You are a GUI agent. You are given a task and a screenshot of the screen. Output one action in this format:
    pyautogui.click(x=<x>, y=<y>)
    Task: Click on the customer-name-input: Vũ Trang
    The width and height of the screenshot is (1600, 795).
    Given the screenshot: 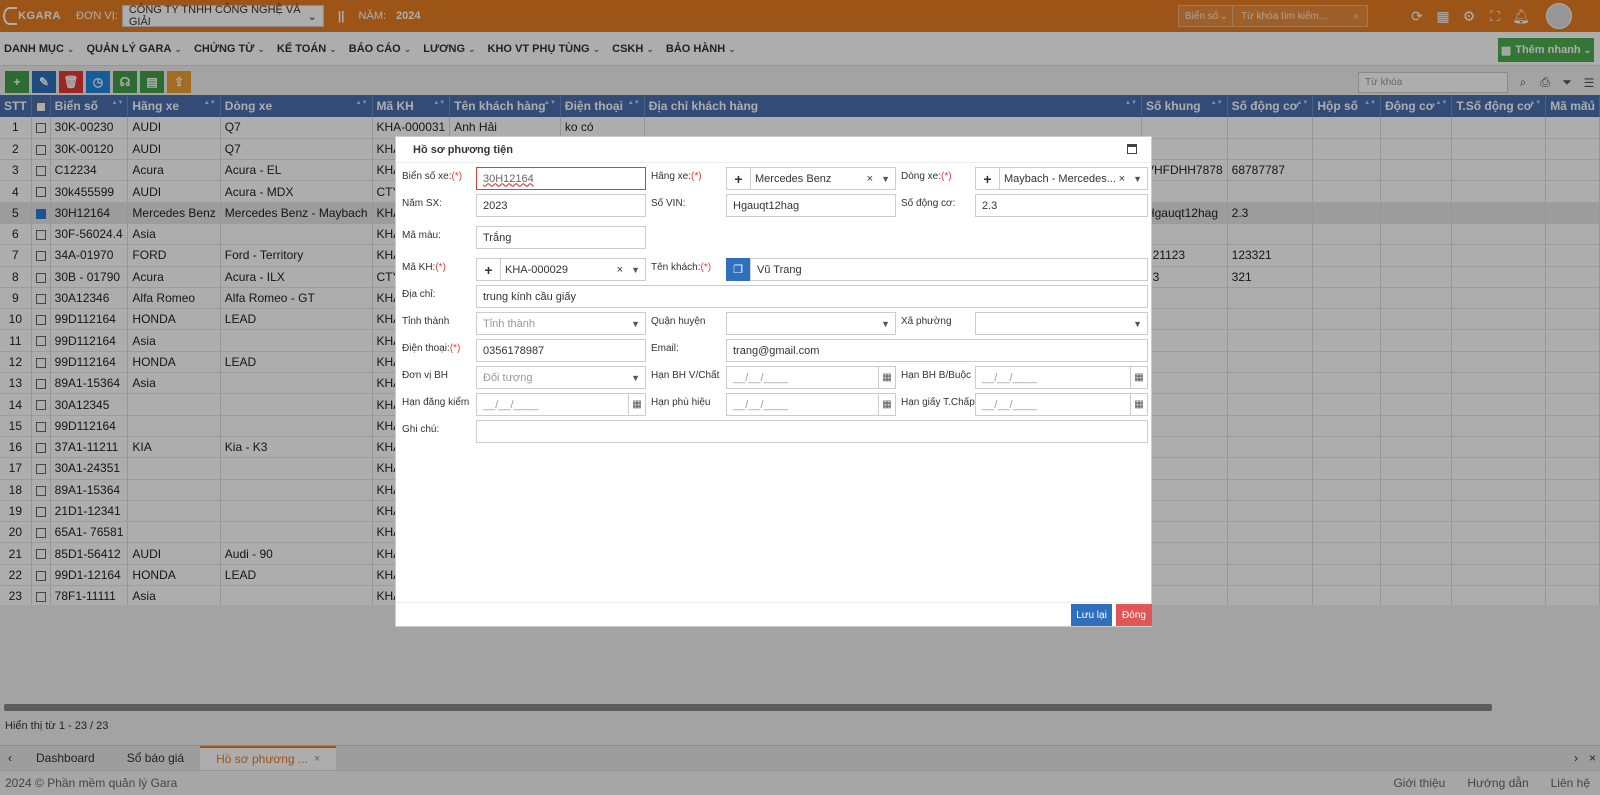 What is the action you would take?
    pyautogui.click(x=949, y=269)
    